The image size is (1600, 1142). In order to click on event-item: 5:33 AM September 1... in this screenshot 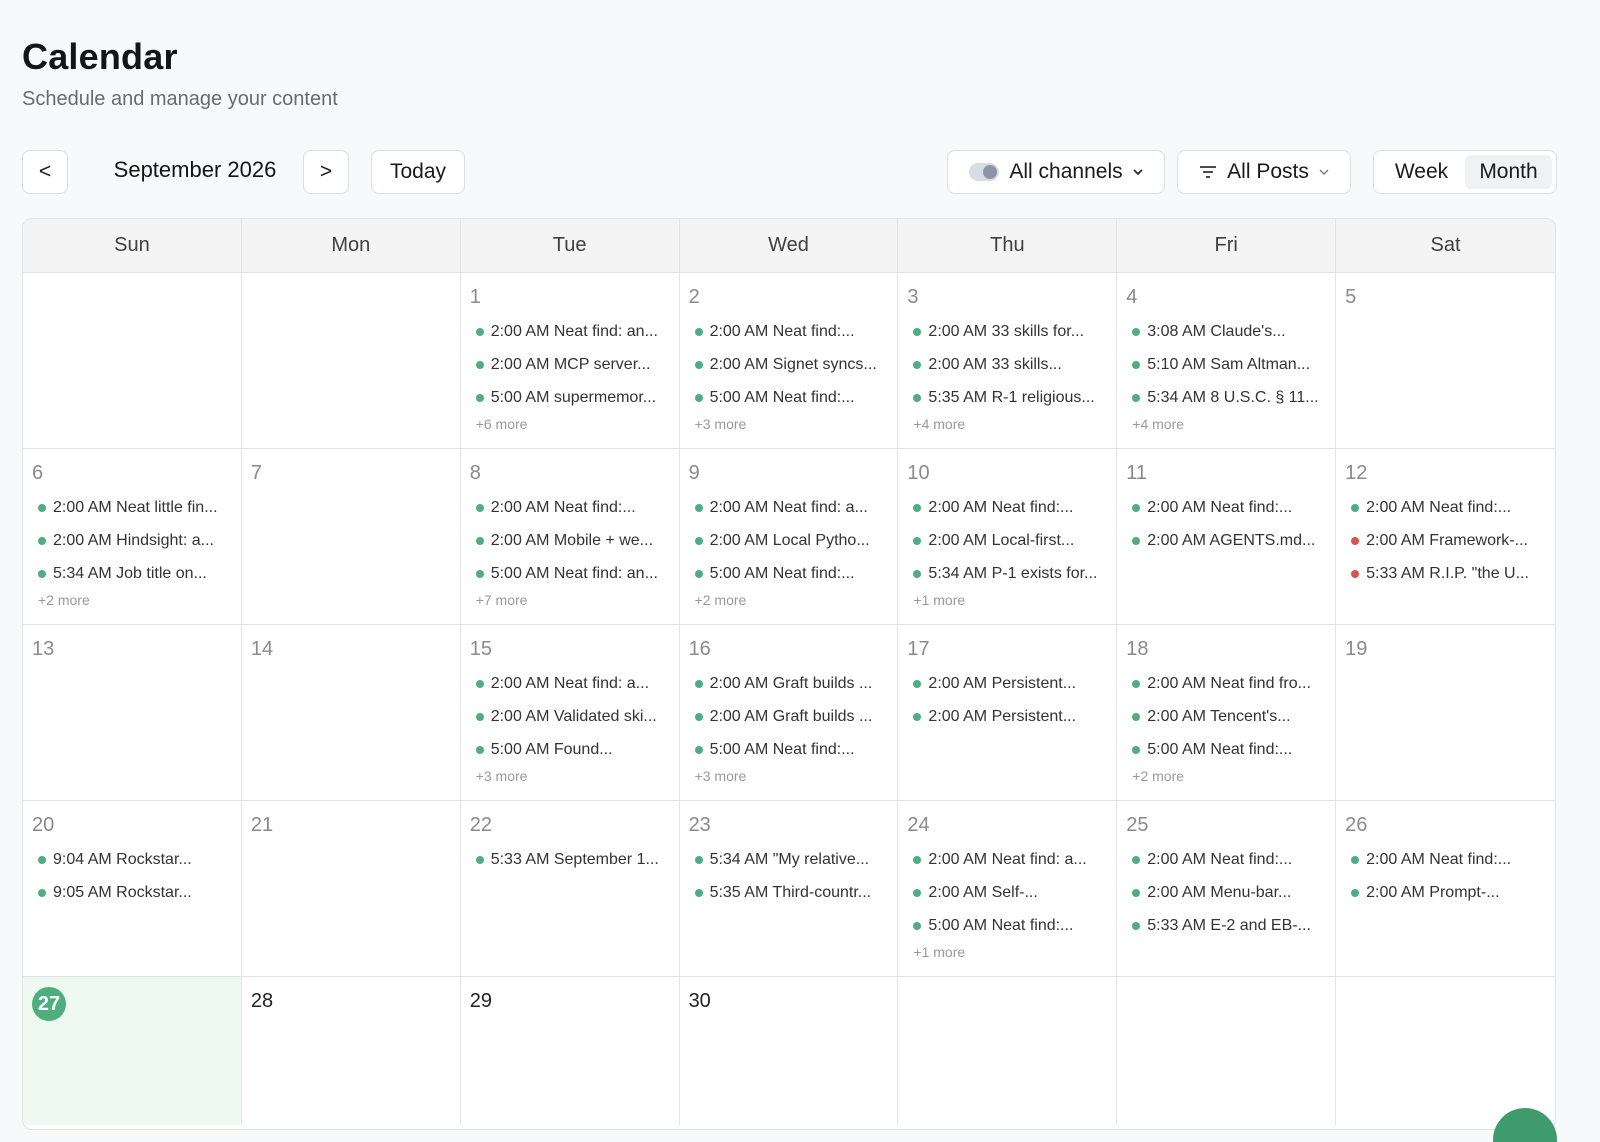, I will do `click(570, 859)`.